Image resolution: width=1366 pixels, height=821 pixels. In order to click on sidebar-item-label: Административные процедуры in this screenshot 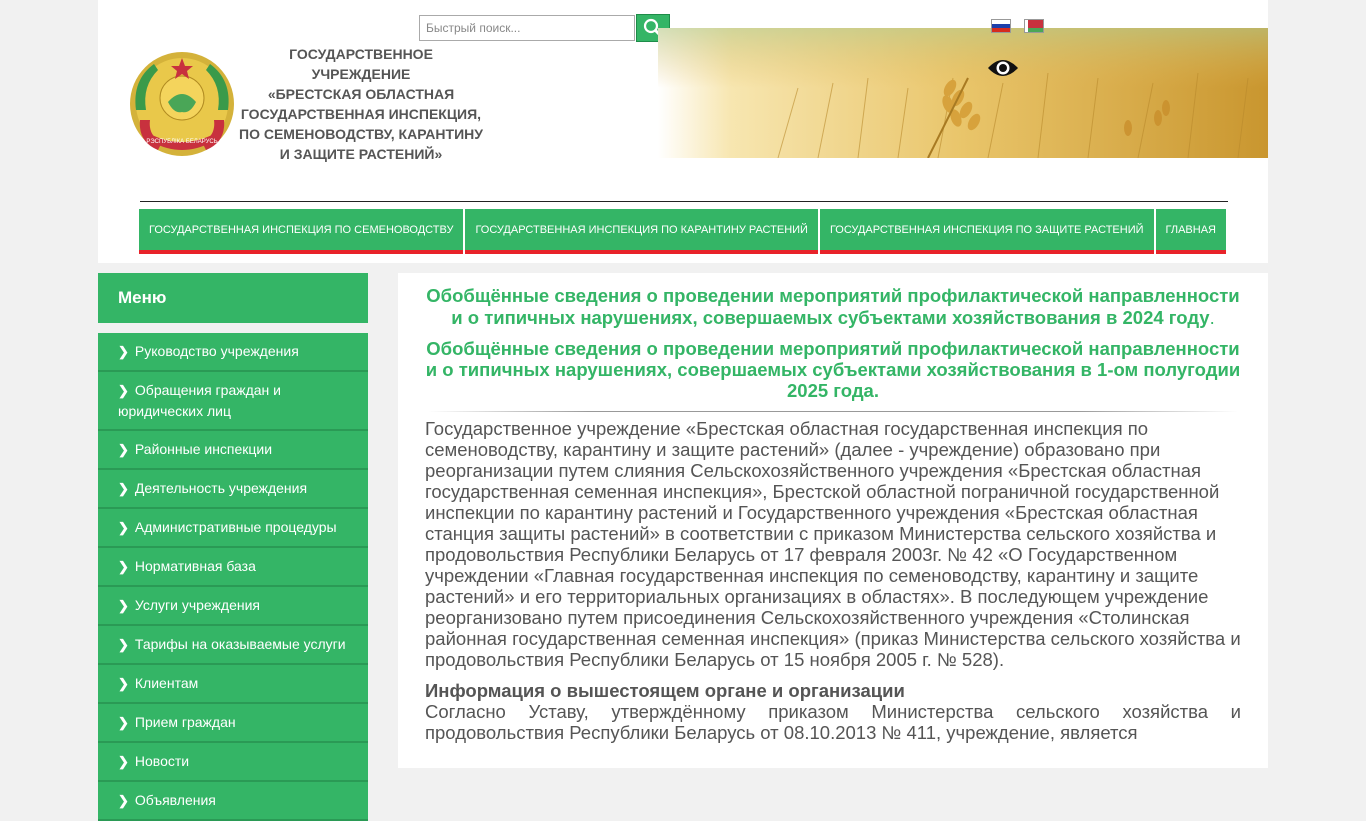, I will do `click(235, 527)`.